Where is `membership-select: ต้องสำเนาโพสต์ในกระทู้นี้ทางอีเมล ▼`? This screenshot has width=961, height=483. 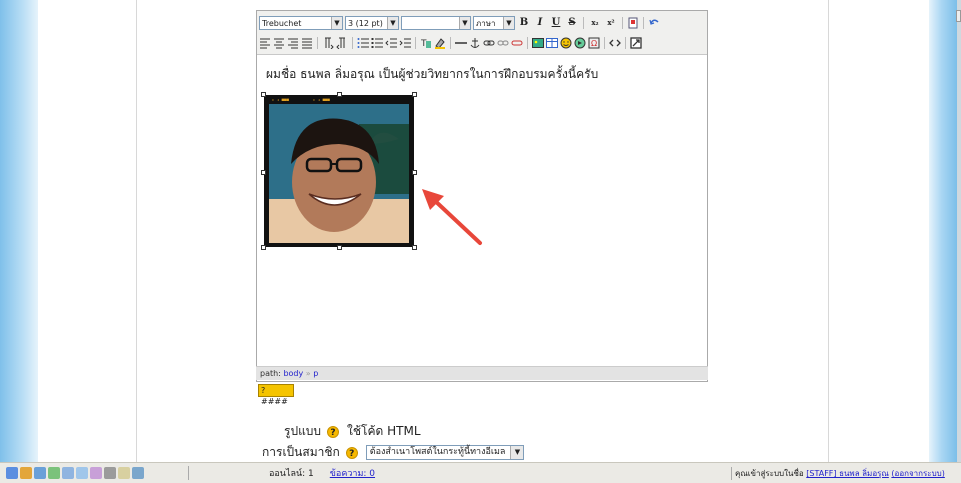
membership-select: ต้องสำเนาโพสต์ในกระทู้นี้ทางอีเมล ▼ is located at coordinates (445, 452).